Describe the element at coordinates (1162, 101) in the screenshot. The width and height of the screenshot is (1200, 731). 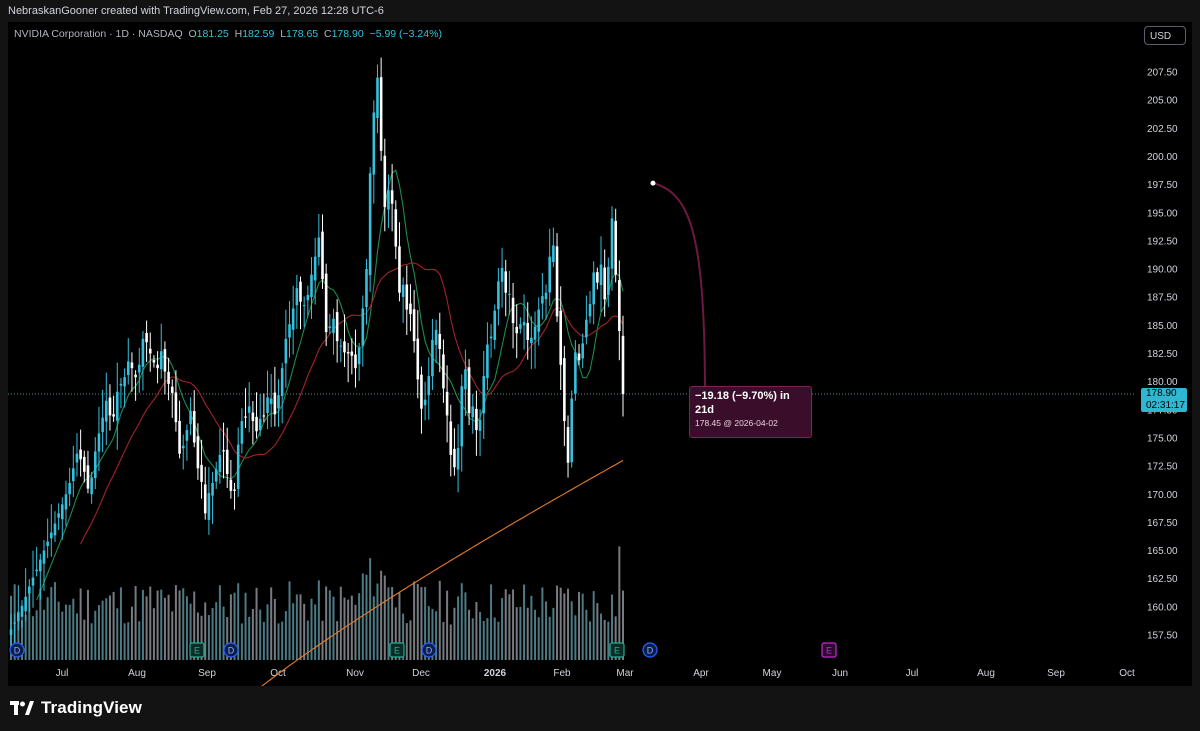
I see `price-tick-label: 205.00` at that location.